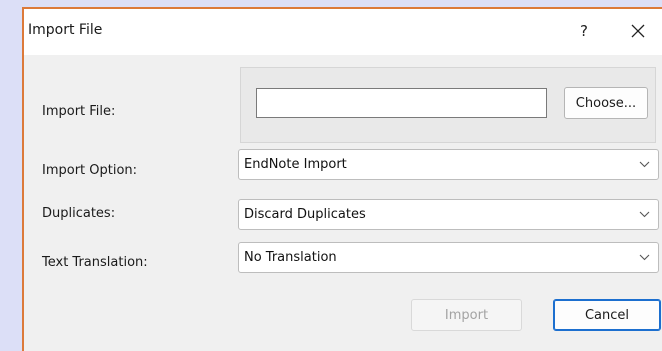 The height and width of the screenshot is (351, 662). Describe the element at coordinates (79, 111) in the screenshot. I see `import-file-label: Import File:` at that location.